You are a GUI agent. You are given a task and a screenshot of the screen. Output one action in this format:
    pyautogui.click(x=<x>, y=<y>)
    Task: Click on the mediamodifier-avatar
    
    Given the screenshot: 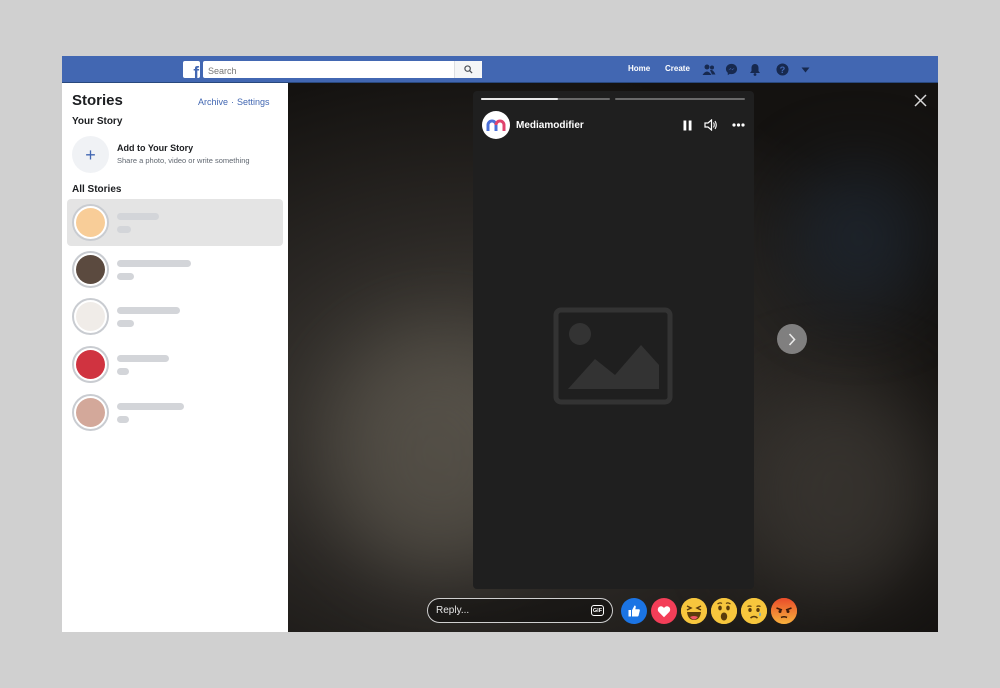 What is the action you would take?
    pyautogui.click(x=496, y=125)
    